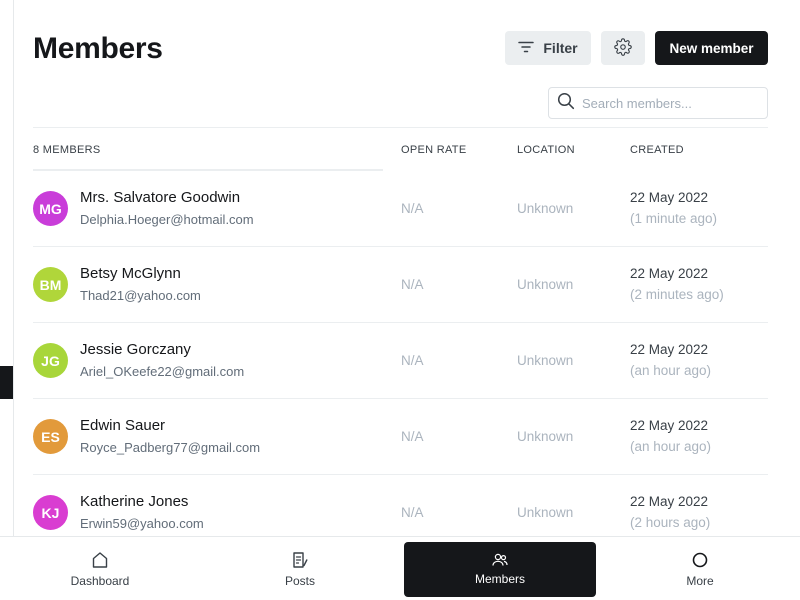 This screenshot has width=800, height=600. What do you see at coordinates (677, 294) in the screenshot?
I see `member-created-relative: (2 minutes ago)` at bounding box center [677, 294].